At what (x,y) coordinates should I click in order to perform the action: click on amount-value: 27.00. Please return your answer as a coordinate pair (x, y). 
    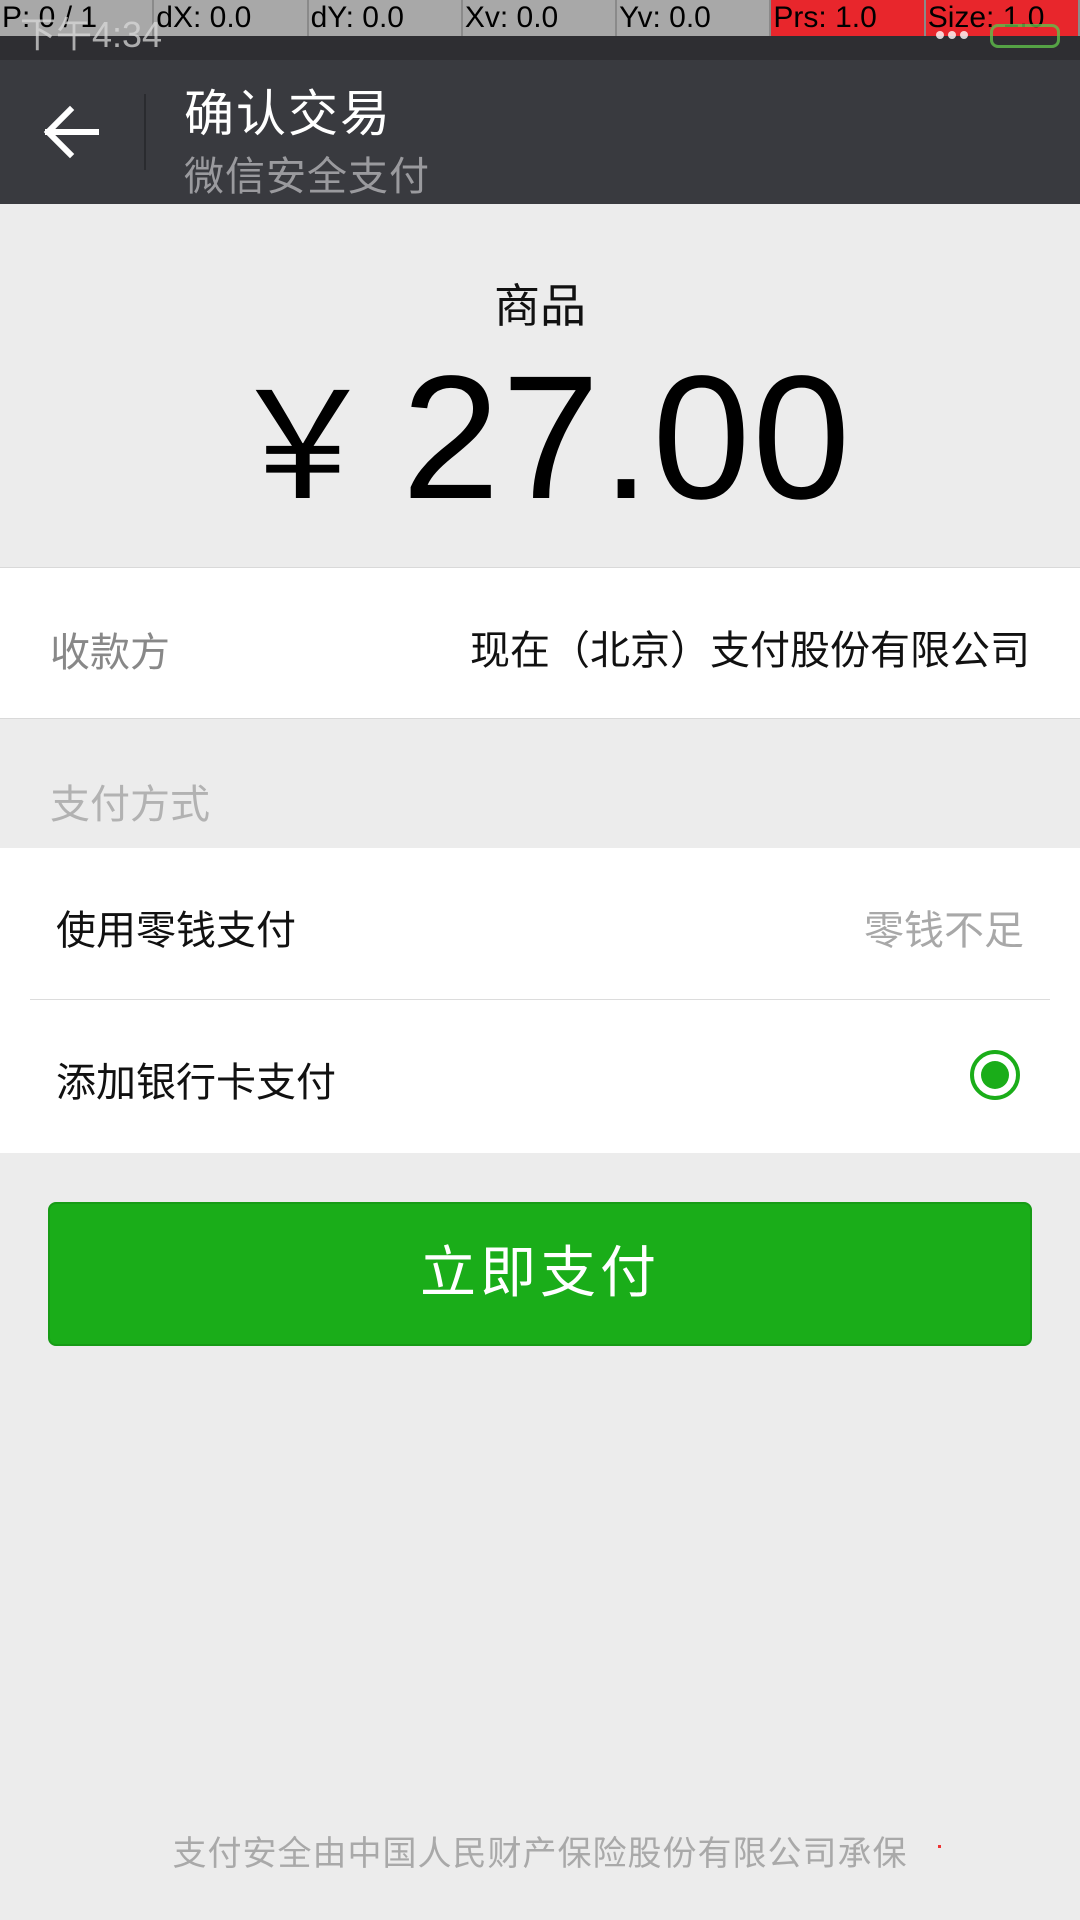
    Looking at the image, I should click on (627, 438).